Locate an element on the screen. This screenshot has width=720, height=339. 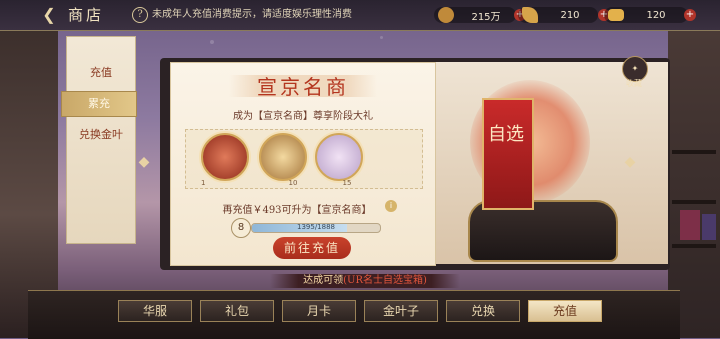
reward-strip: 达成可领(UR名士自选宝箱) is located at coordinates (365, 281).